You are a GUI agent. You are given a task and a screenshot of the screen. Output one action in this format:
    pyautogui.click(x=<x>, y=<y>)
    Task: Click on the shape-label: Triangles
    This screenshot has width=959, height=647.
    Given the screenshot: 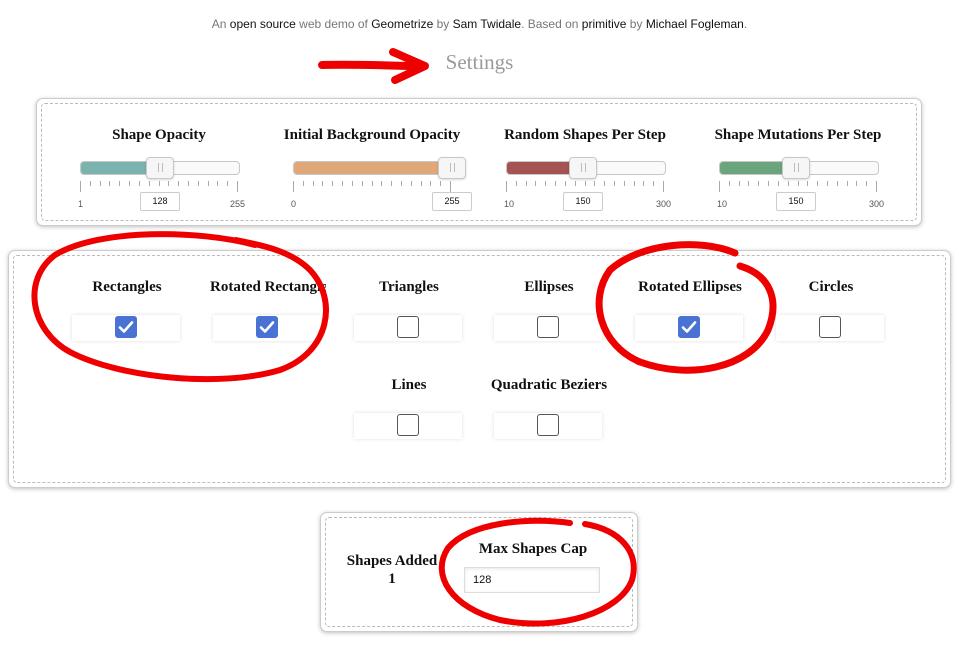 What is the action you would take?
    pyautogui.click(x=409, y=287)
    